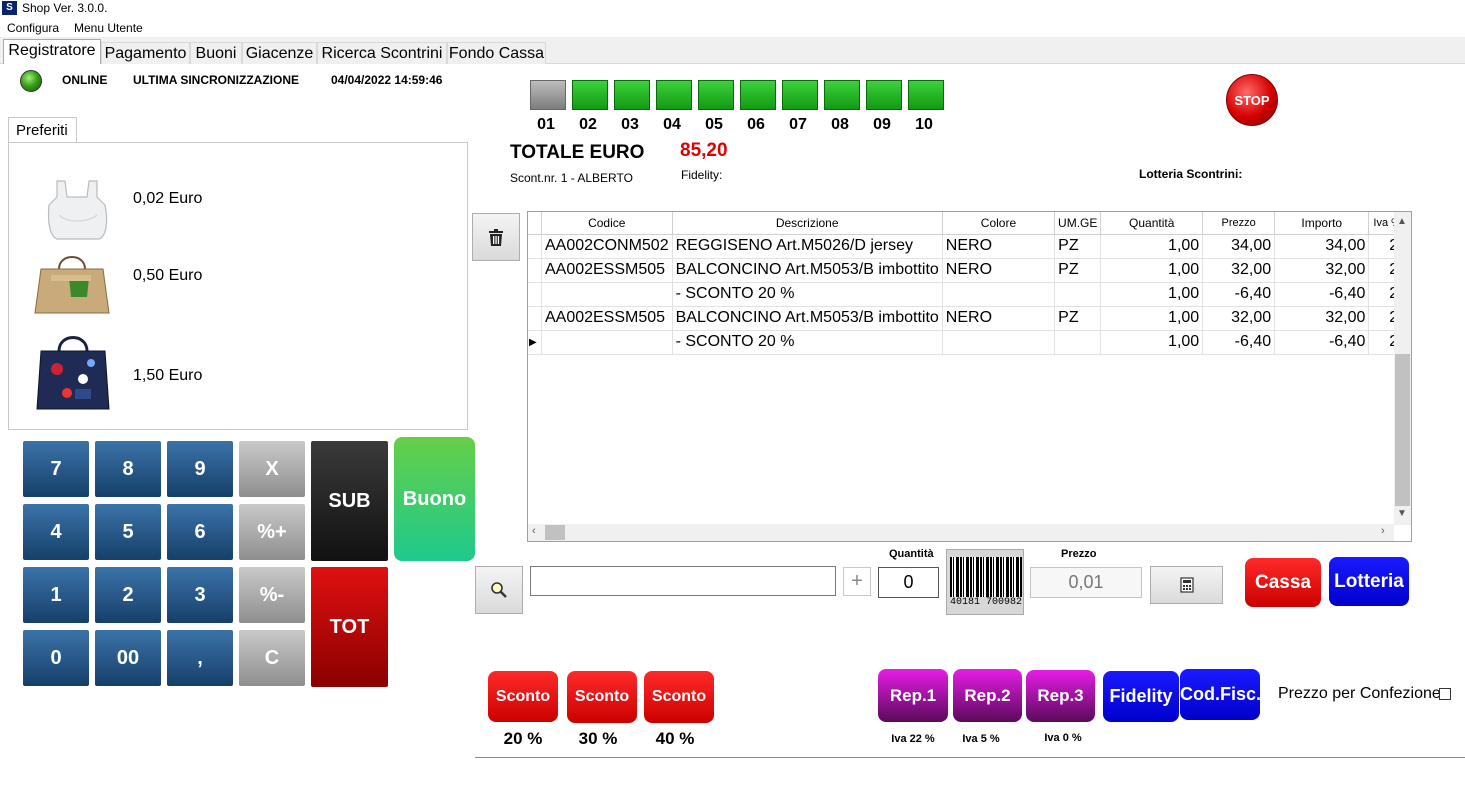  I want to click on tab-registratore: Registratore, so click(52, 52).